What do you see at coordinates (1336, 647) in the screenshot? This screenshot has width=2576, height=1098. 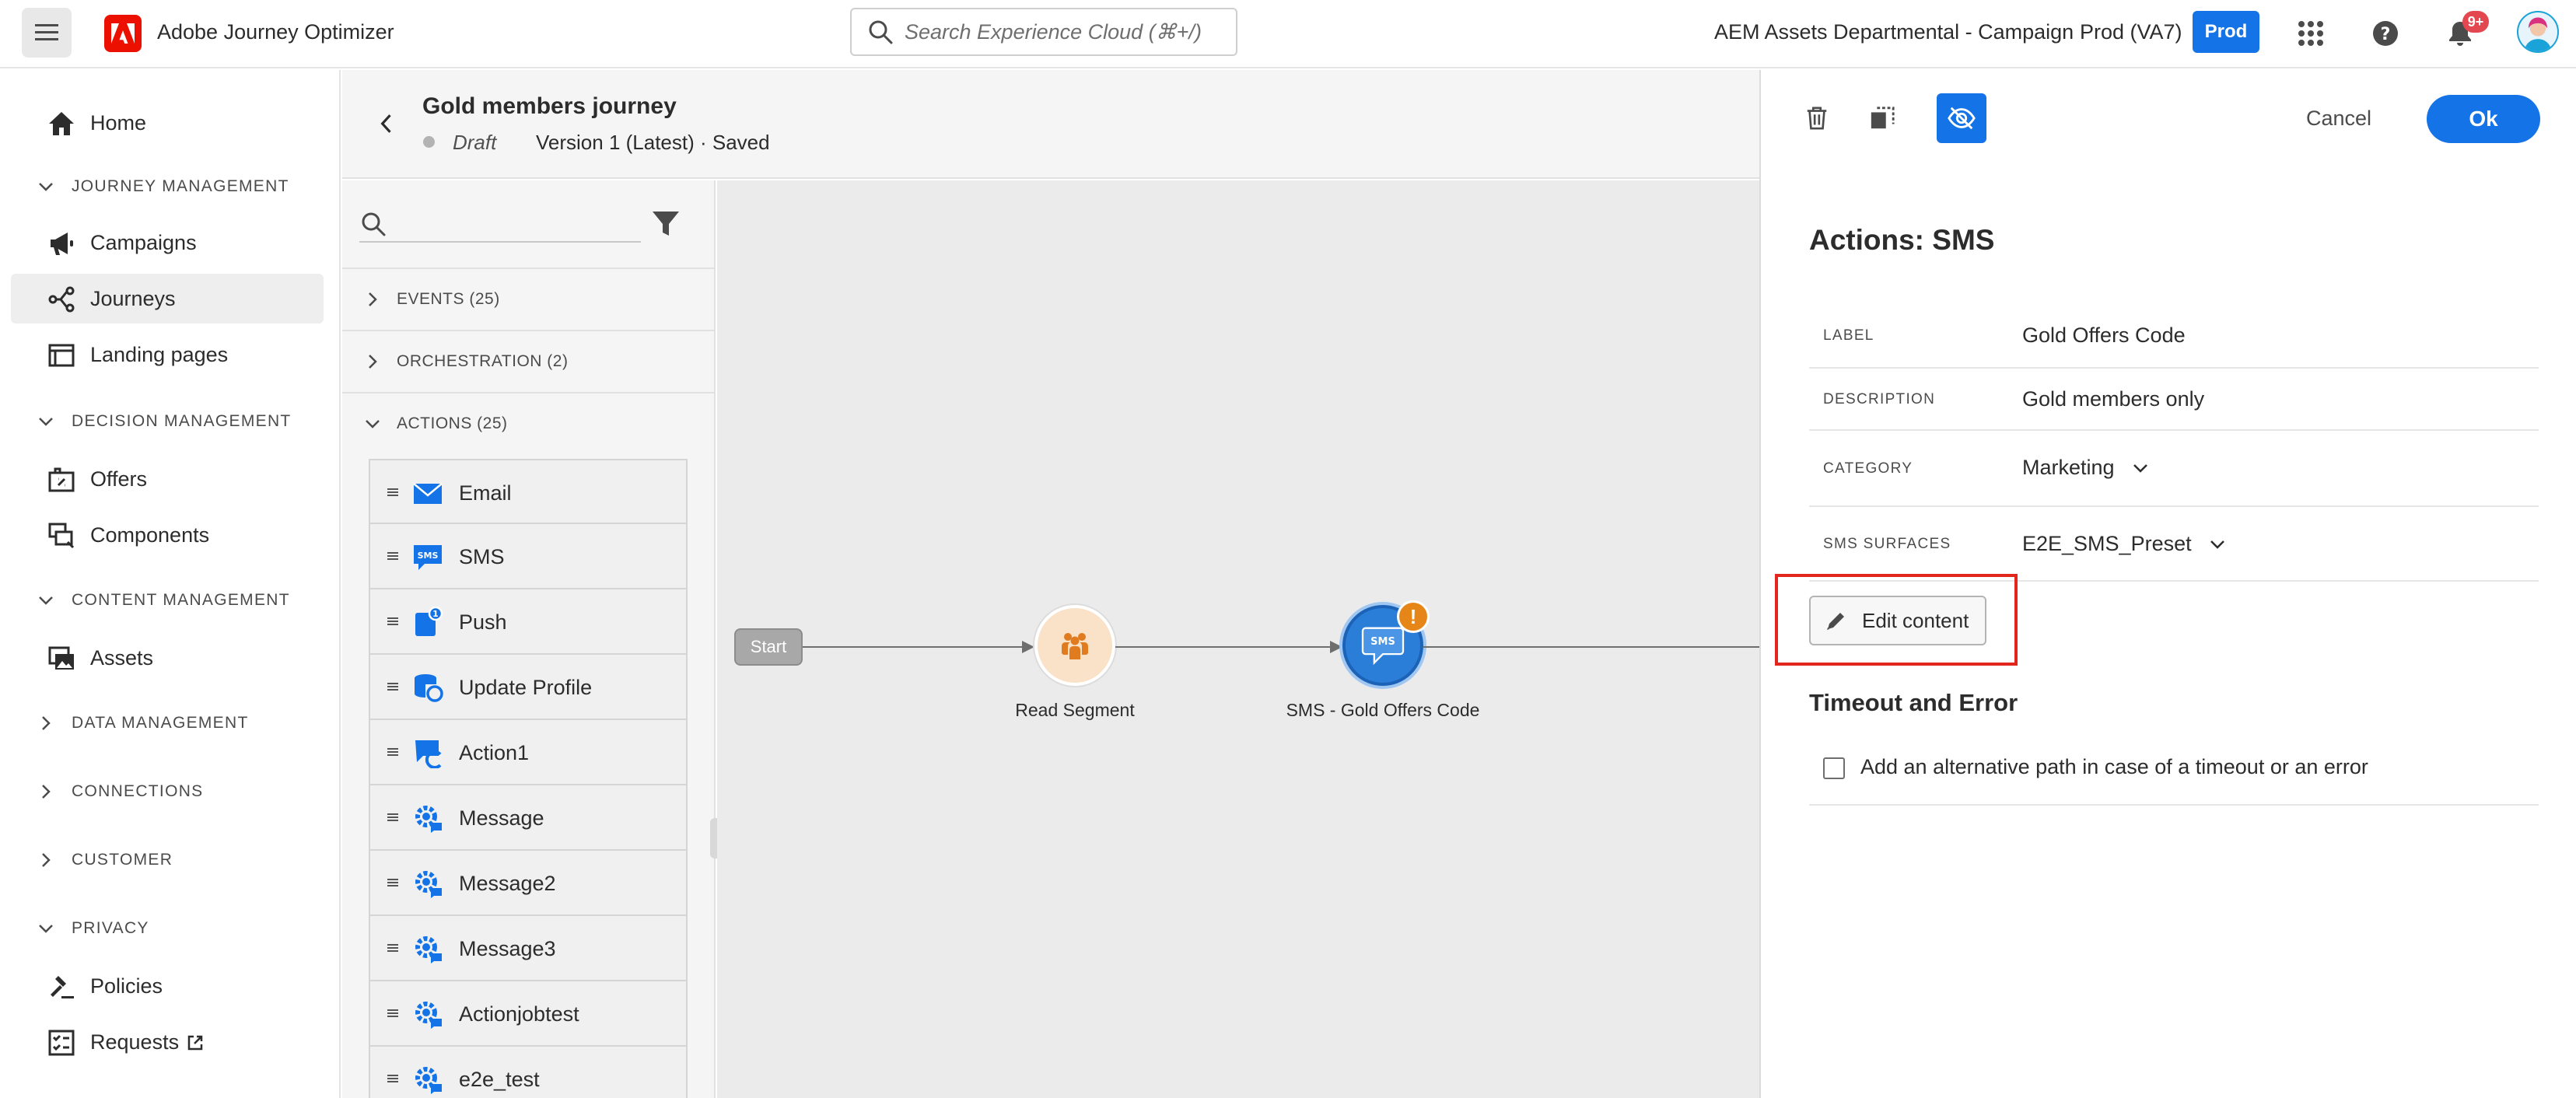 I see `arrow-head-icon` at bounding box center [1336, 647].